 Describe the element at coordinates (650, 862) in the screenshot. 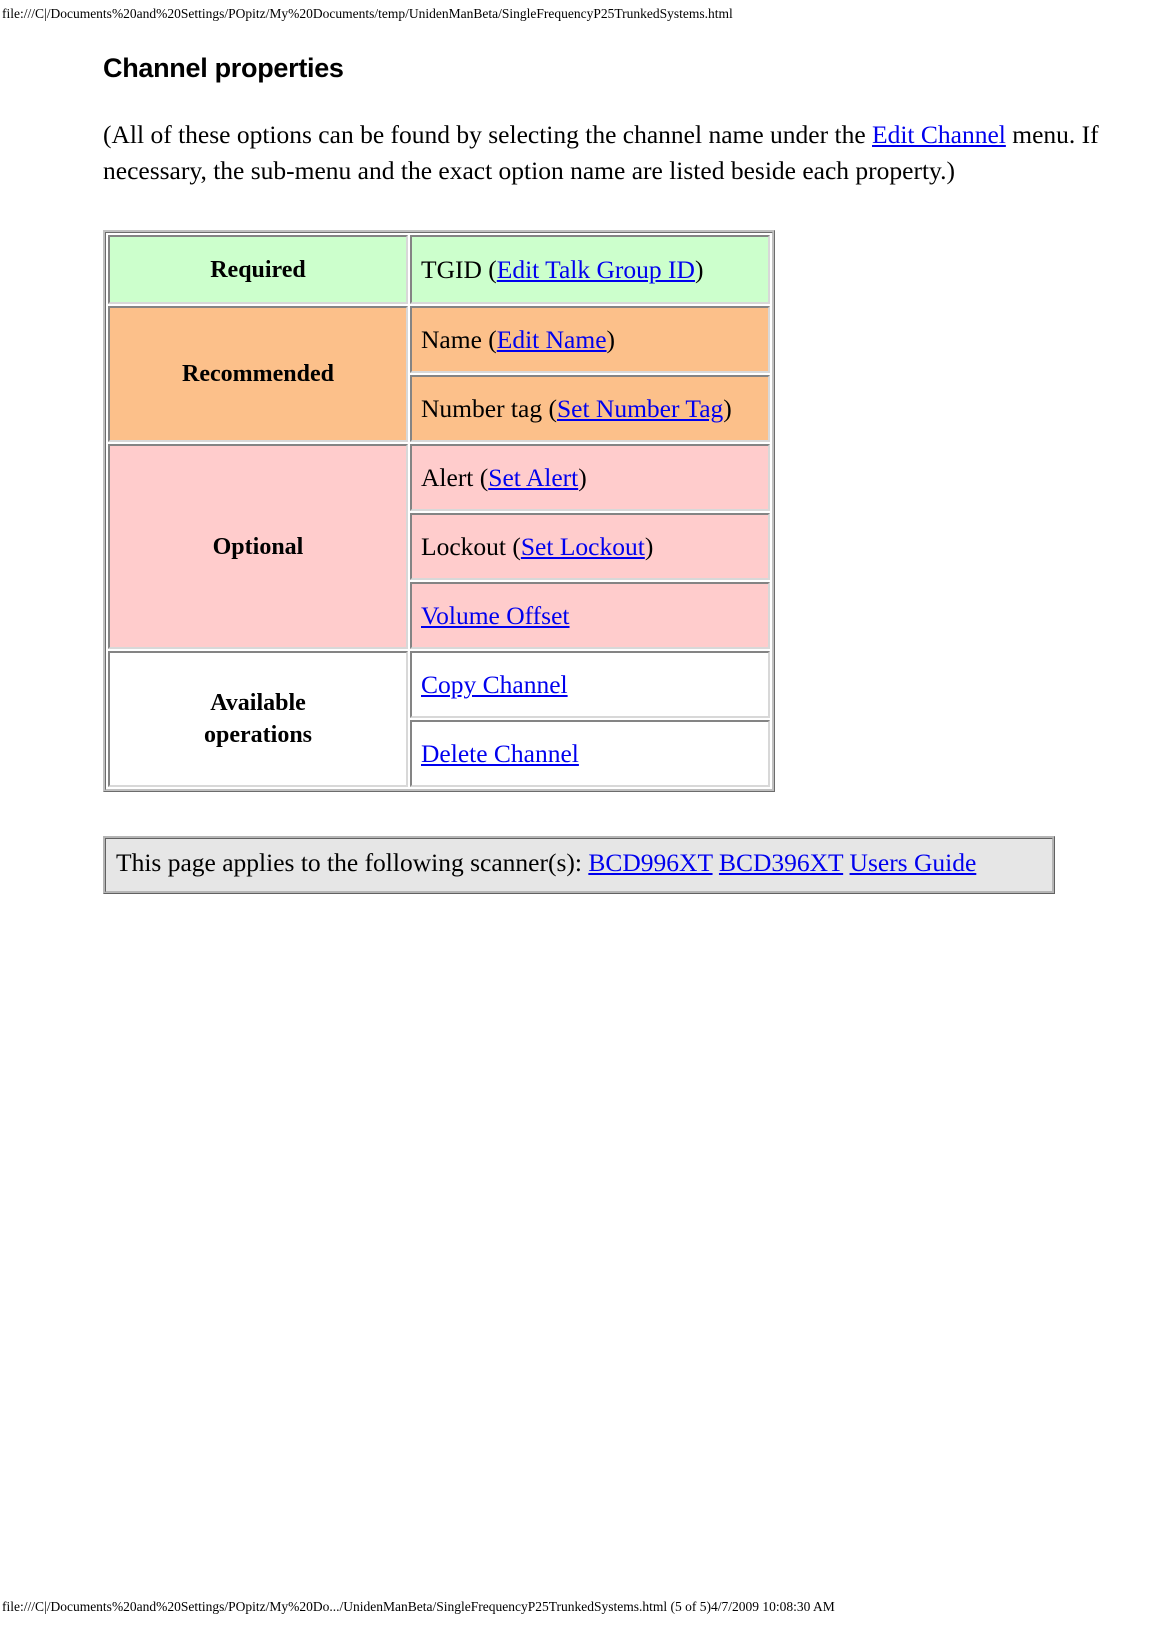

I see `bcd996xt-link: BCD996XT` at that location.